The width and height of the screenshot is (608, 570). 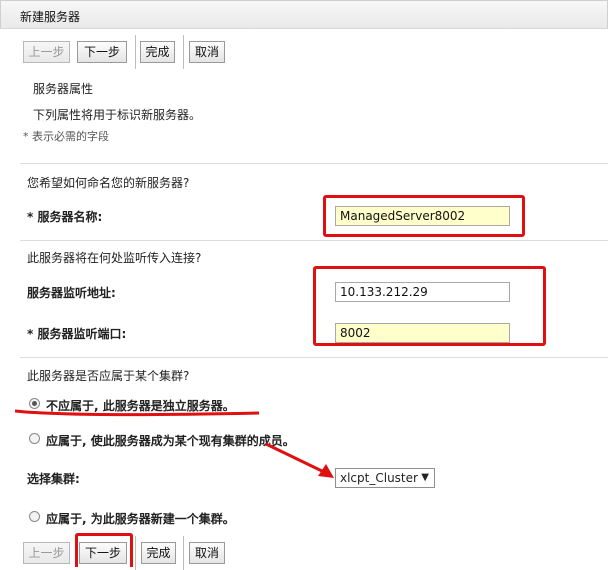 What do you see at coordinates (158, 553) in the screenshot?
I see `finish-button-bottom: 完成` at bounding box center [158, 553].